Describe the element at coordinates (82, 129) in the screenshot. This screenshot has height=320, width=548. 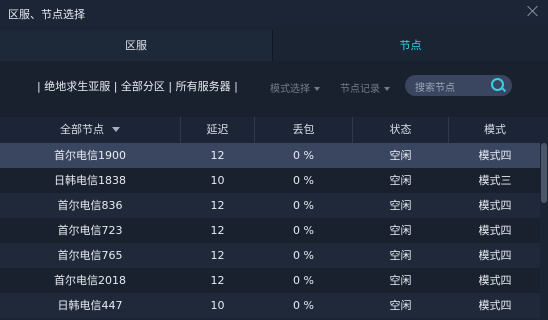
I see `column-header-node-label: 全部节点` at that location.